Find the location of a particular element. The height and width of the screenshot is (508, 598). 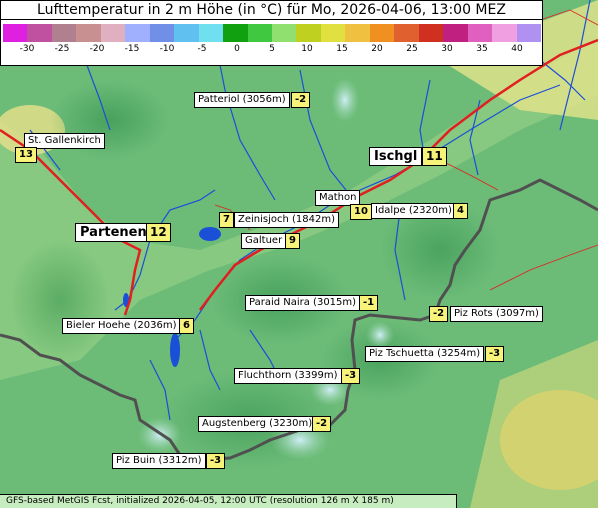

value-bieler-hoehe: 6 is located at coordinates (186, 326).